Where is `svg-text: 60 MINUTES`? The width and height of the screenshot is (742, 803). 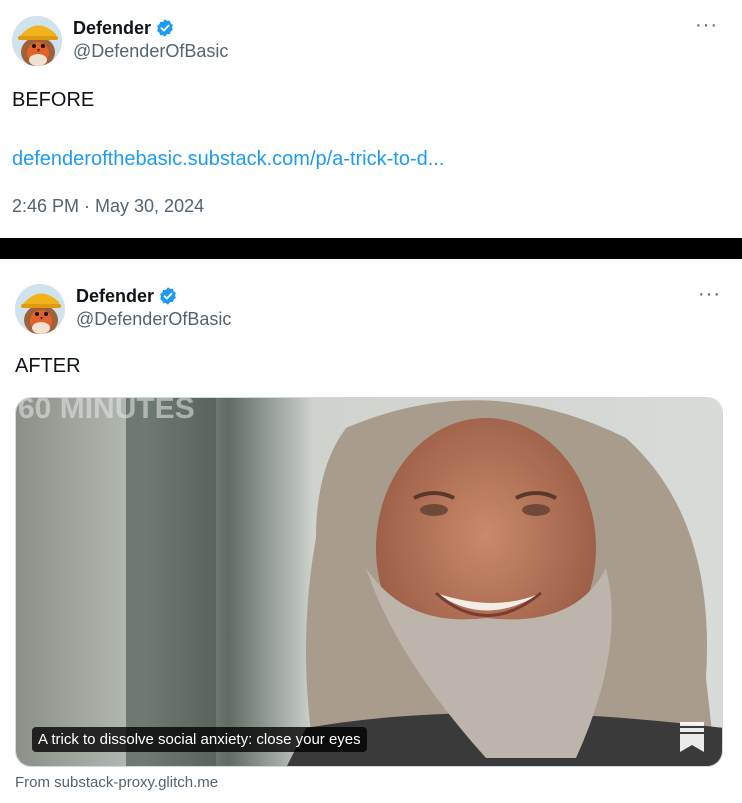
svg-text: 60 MINUTES is located at coordinates (106, 411).